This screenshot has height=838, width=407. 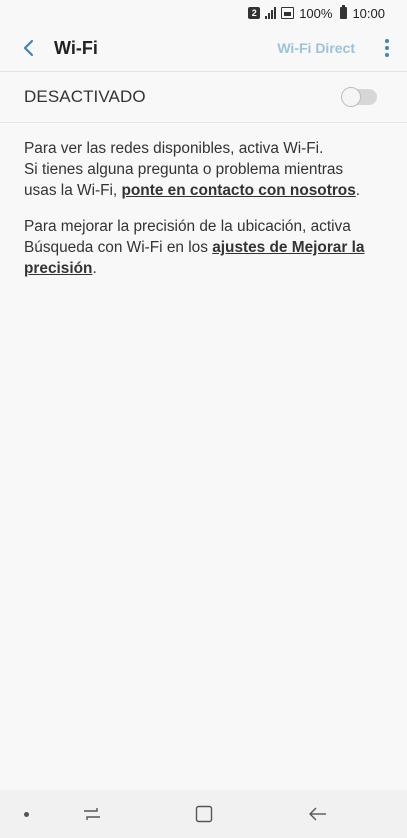 What do you see at coordinates (316, 13) in the screenshot?
I see `battery-percent: 100%` at bounding box center [316, 13].